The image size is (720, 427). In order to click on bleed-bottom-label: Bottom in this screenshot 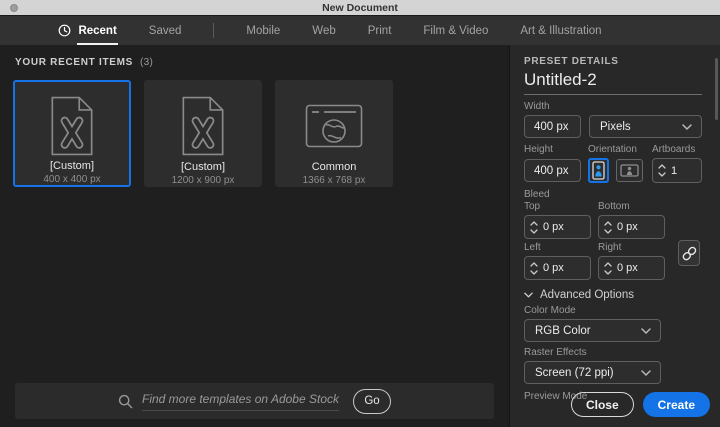, I will do `click(614, 206)`.